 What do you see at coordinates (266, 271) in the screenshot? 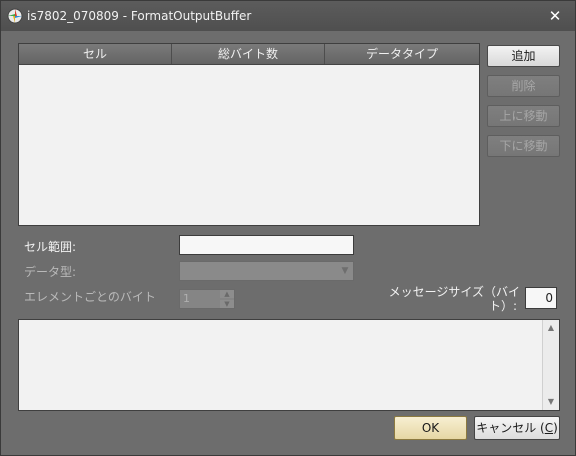
I see `data-type-select: ▼` at bounding box center [266, 271].